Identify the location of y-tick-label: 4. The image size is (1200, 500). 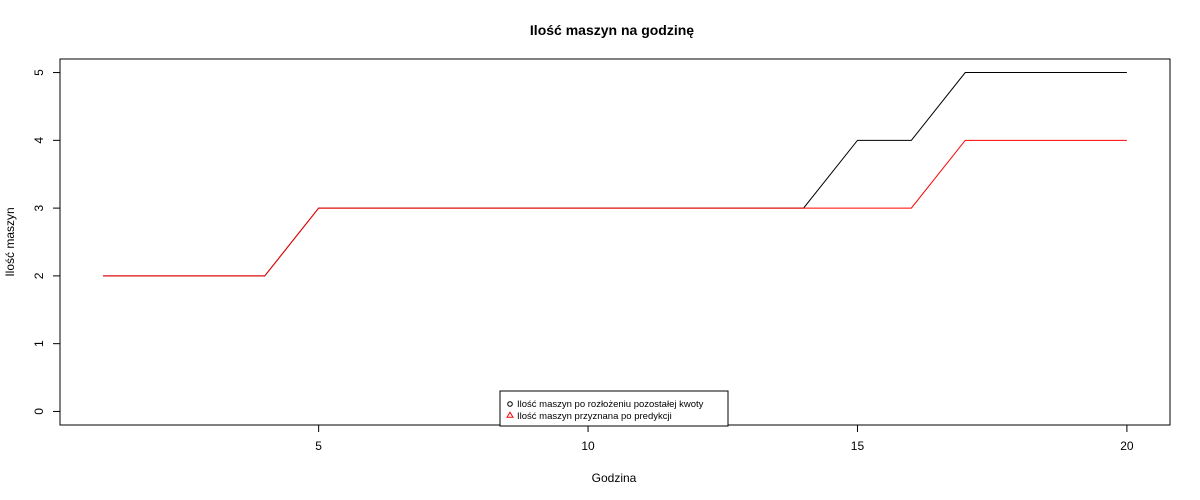
(39, 140).